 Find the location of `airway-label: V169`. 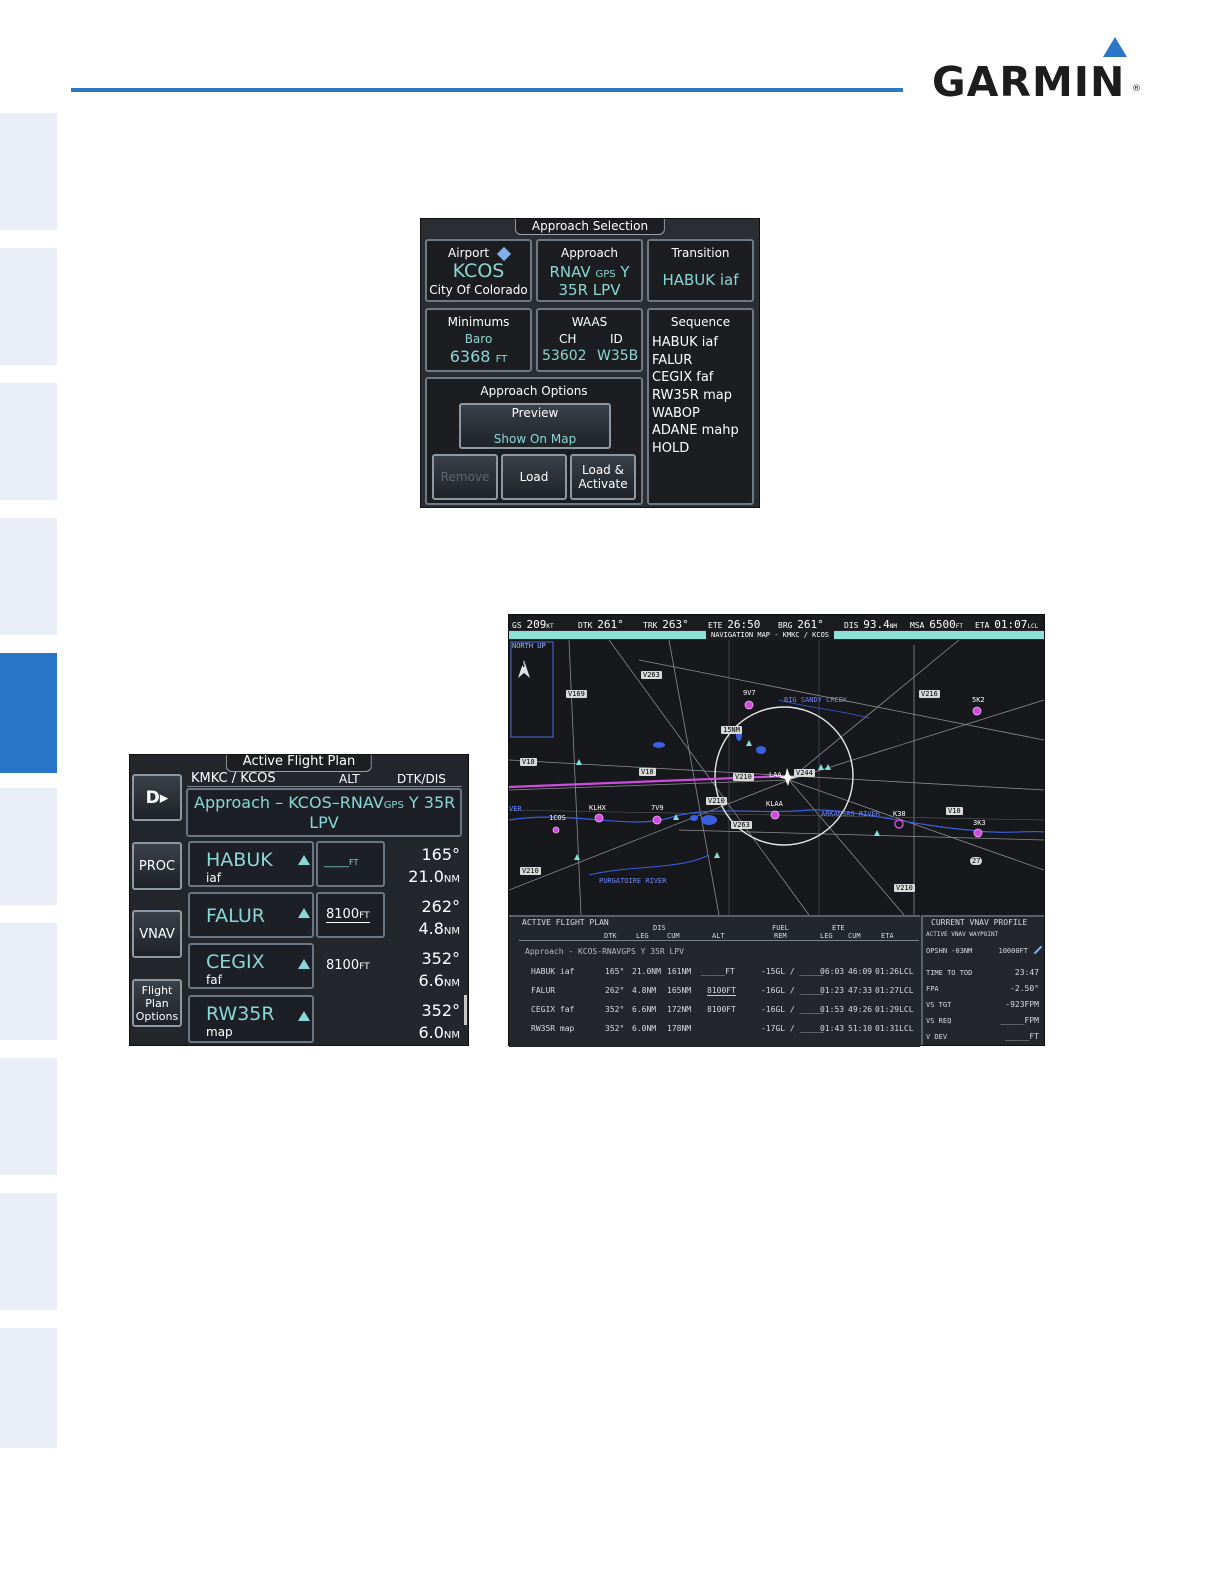

airway-label: V169 is located at coordinates (576, 694).